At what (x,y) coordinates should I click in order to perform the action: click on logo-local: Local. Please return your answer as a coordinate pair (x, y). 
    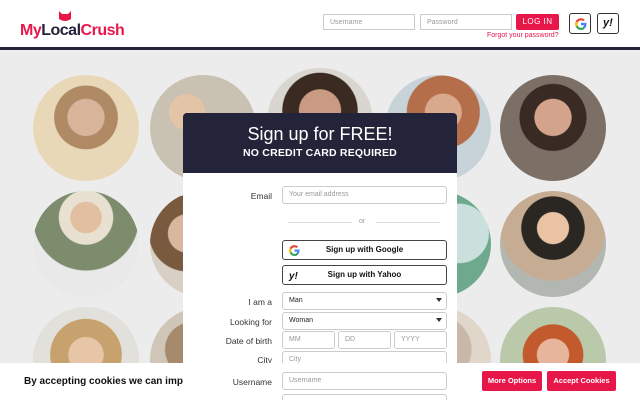
    Looking at the image, I should click on (61, 30).